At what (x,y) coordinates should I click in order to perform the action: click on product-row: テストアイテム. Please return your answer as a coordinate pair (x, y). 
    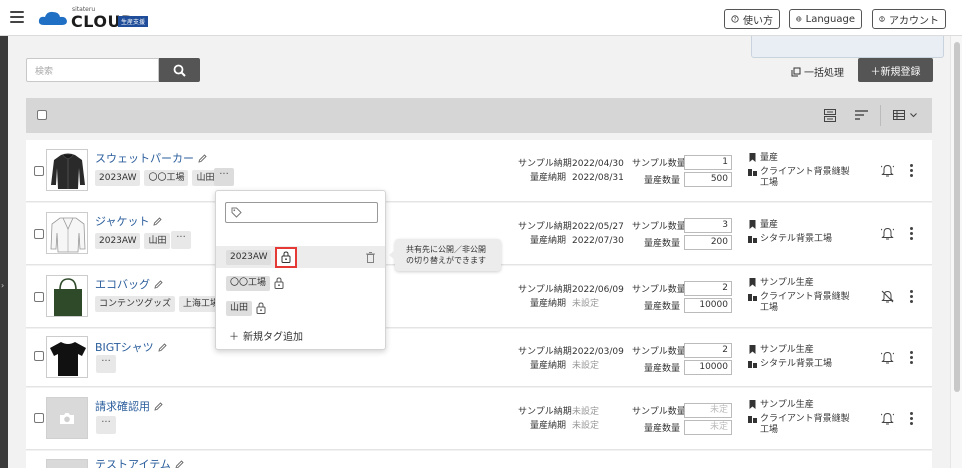
    Looking at the image, I should click on (479, 459).